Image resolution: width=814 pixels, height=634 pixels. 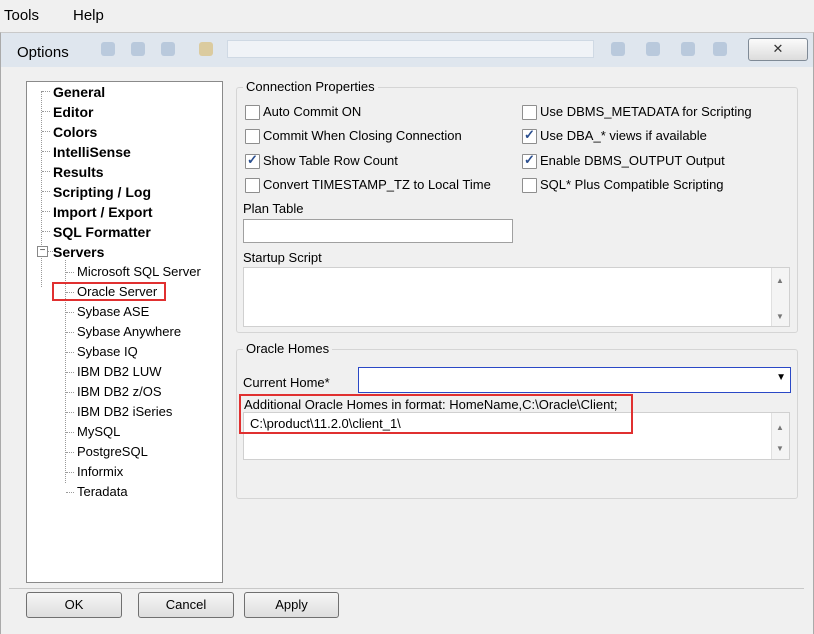 I want to click on tree-item-sql-formatter: SQL Formatter, so click(x=102, y=232).